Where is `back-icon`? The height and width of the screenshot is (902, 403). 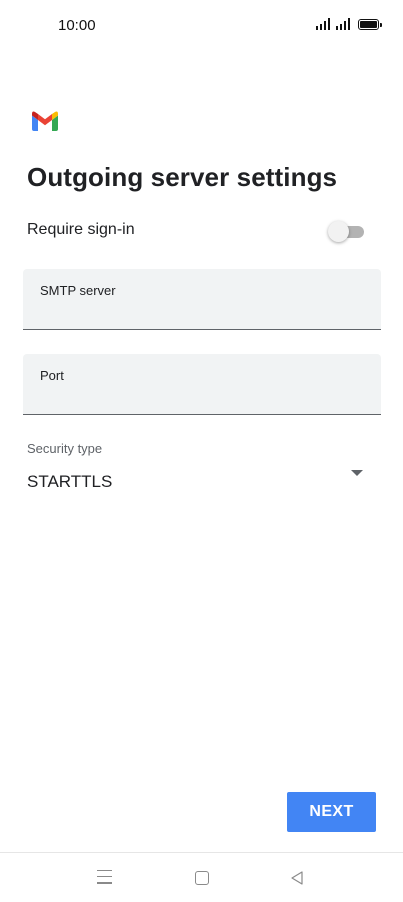
back-icon is located at coordinates (297, 878).